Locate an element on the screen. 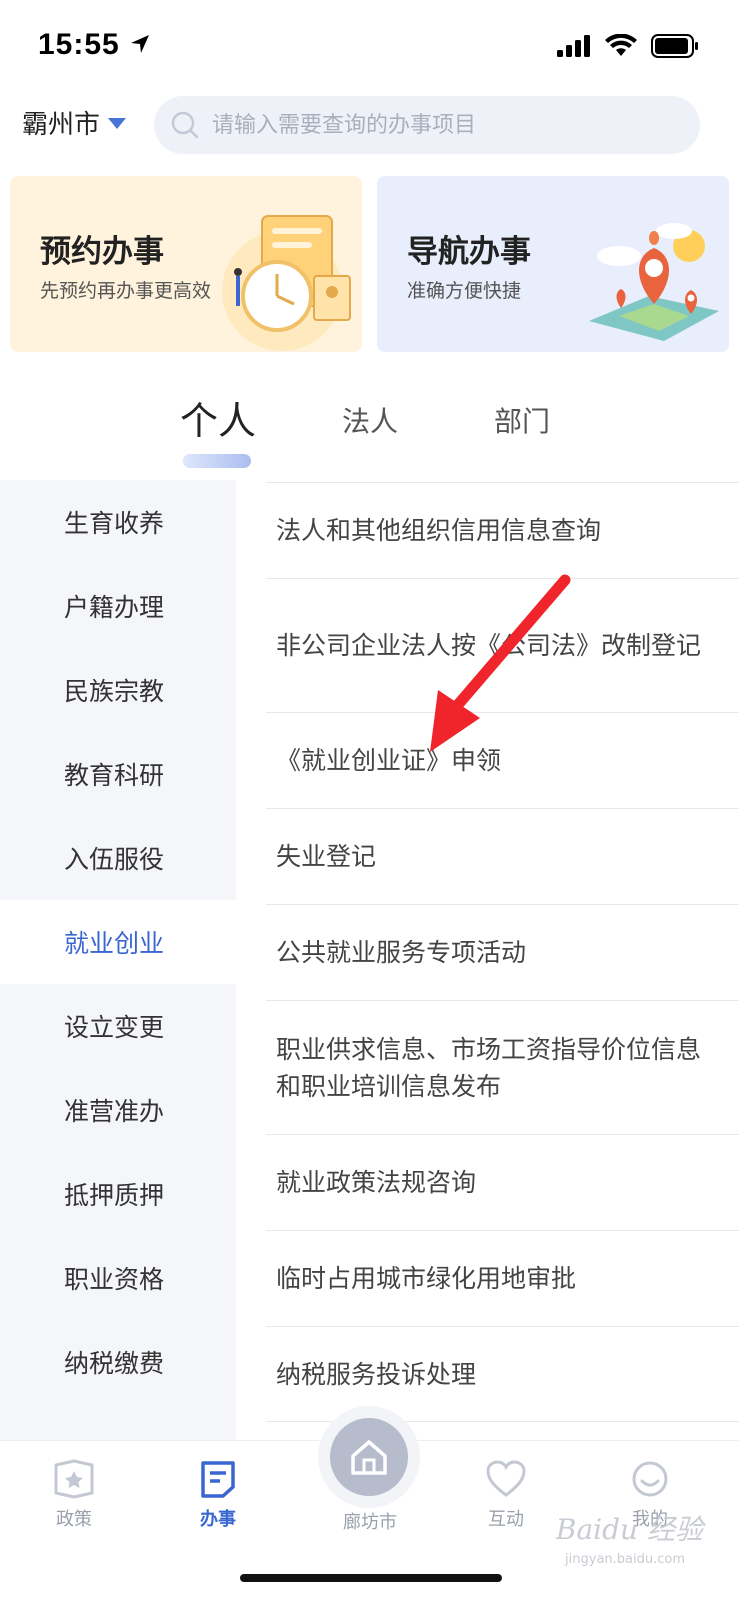 Image resolution: width=739 pixels, height=1600 pixels. entity-tabs: 个人 法人 部门 is located at coordinates (369, 436).